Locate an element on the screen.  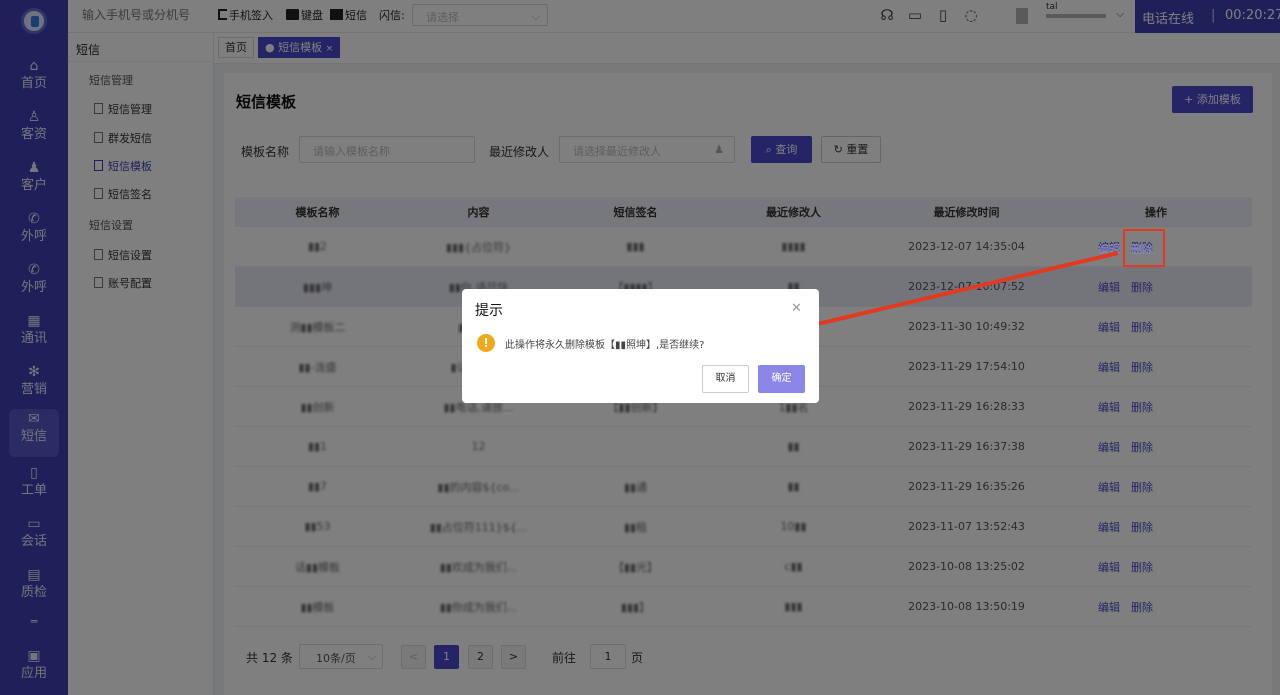
dialog-title: 提示 is located at coordinates (489, 311).